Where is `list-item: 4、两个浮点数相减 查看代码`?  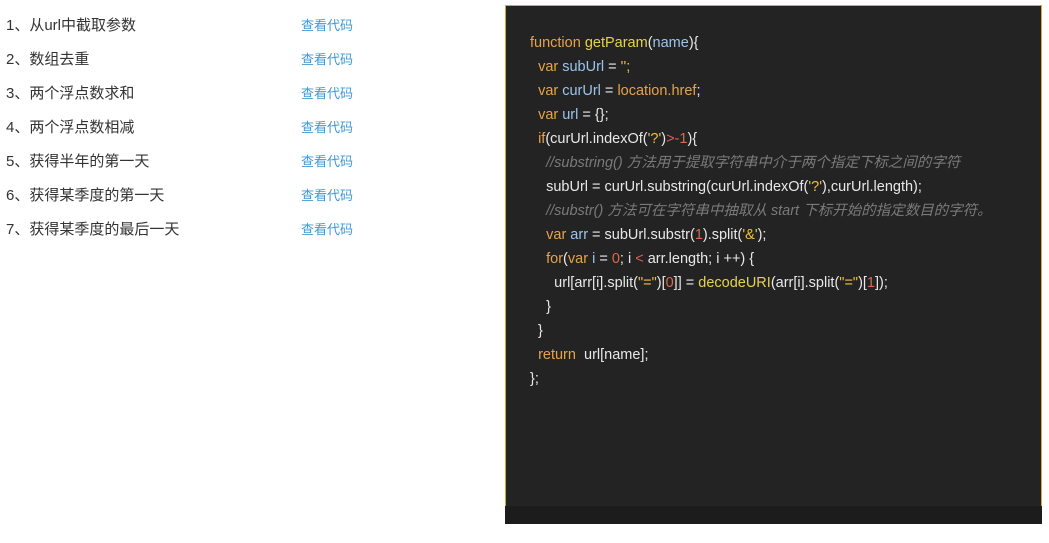 list-item: 4、两个浮点数相减 查看代码 is located at coordinates (240, 122).